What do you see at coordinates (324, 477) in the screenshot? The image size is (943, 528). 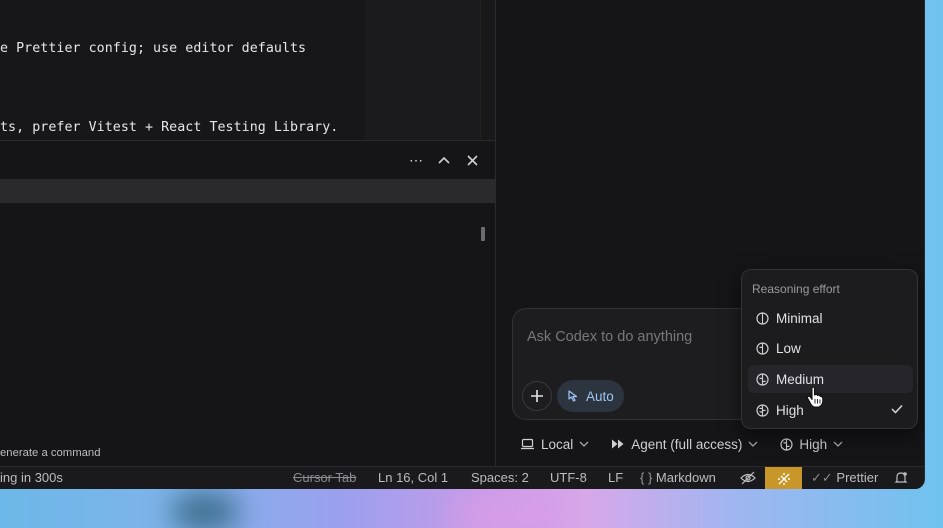 I see `cursor-tab-status: Cursor Tab` at bounding box center [324, 477].